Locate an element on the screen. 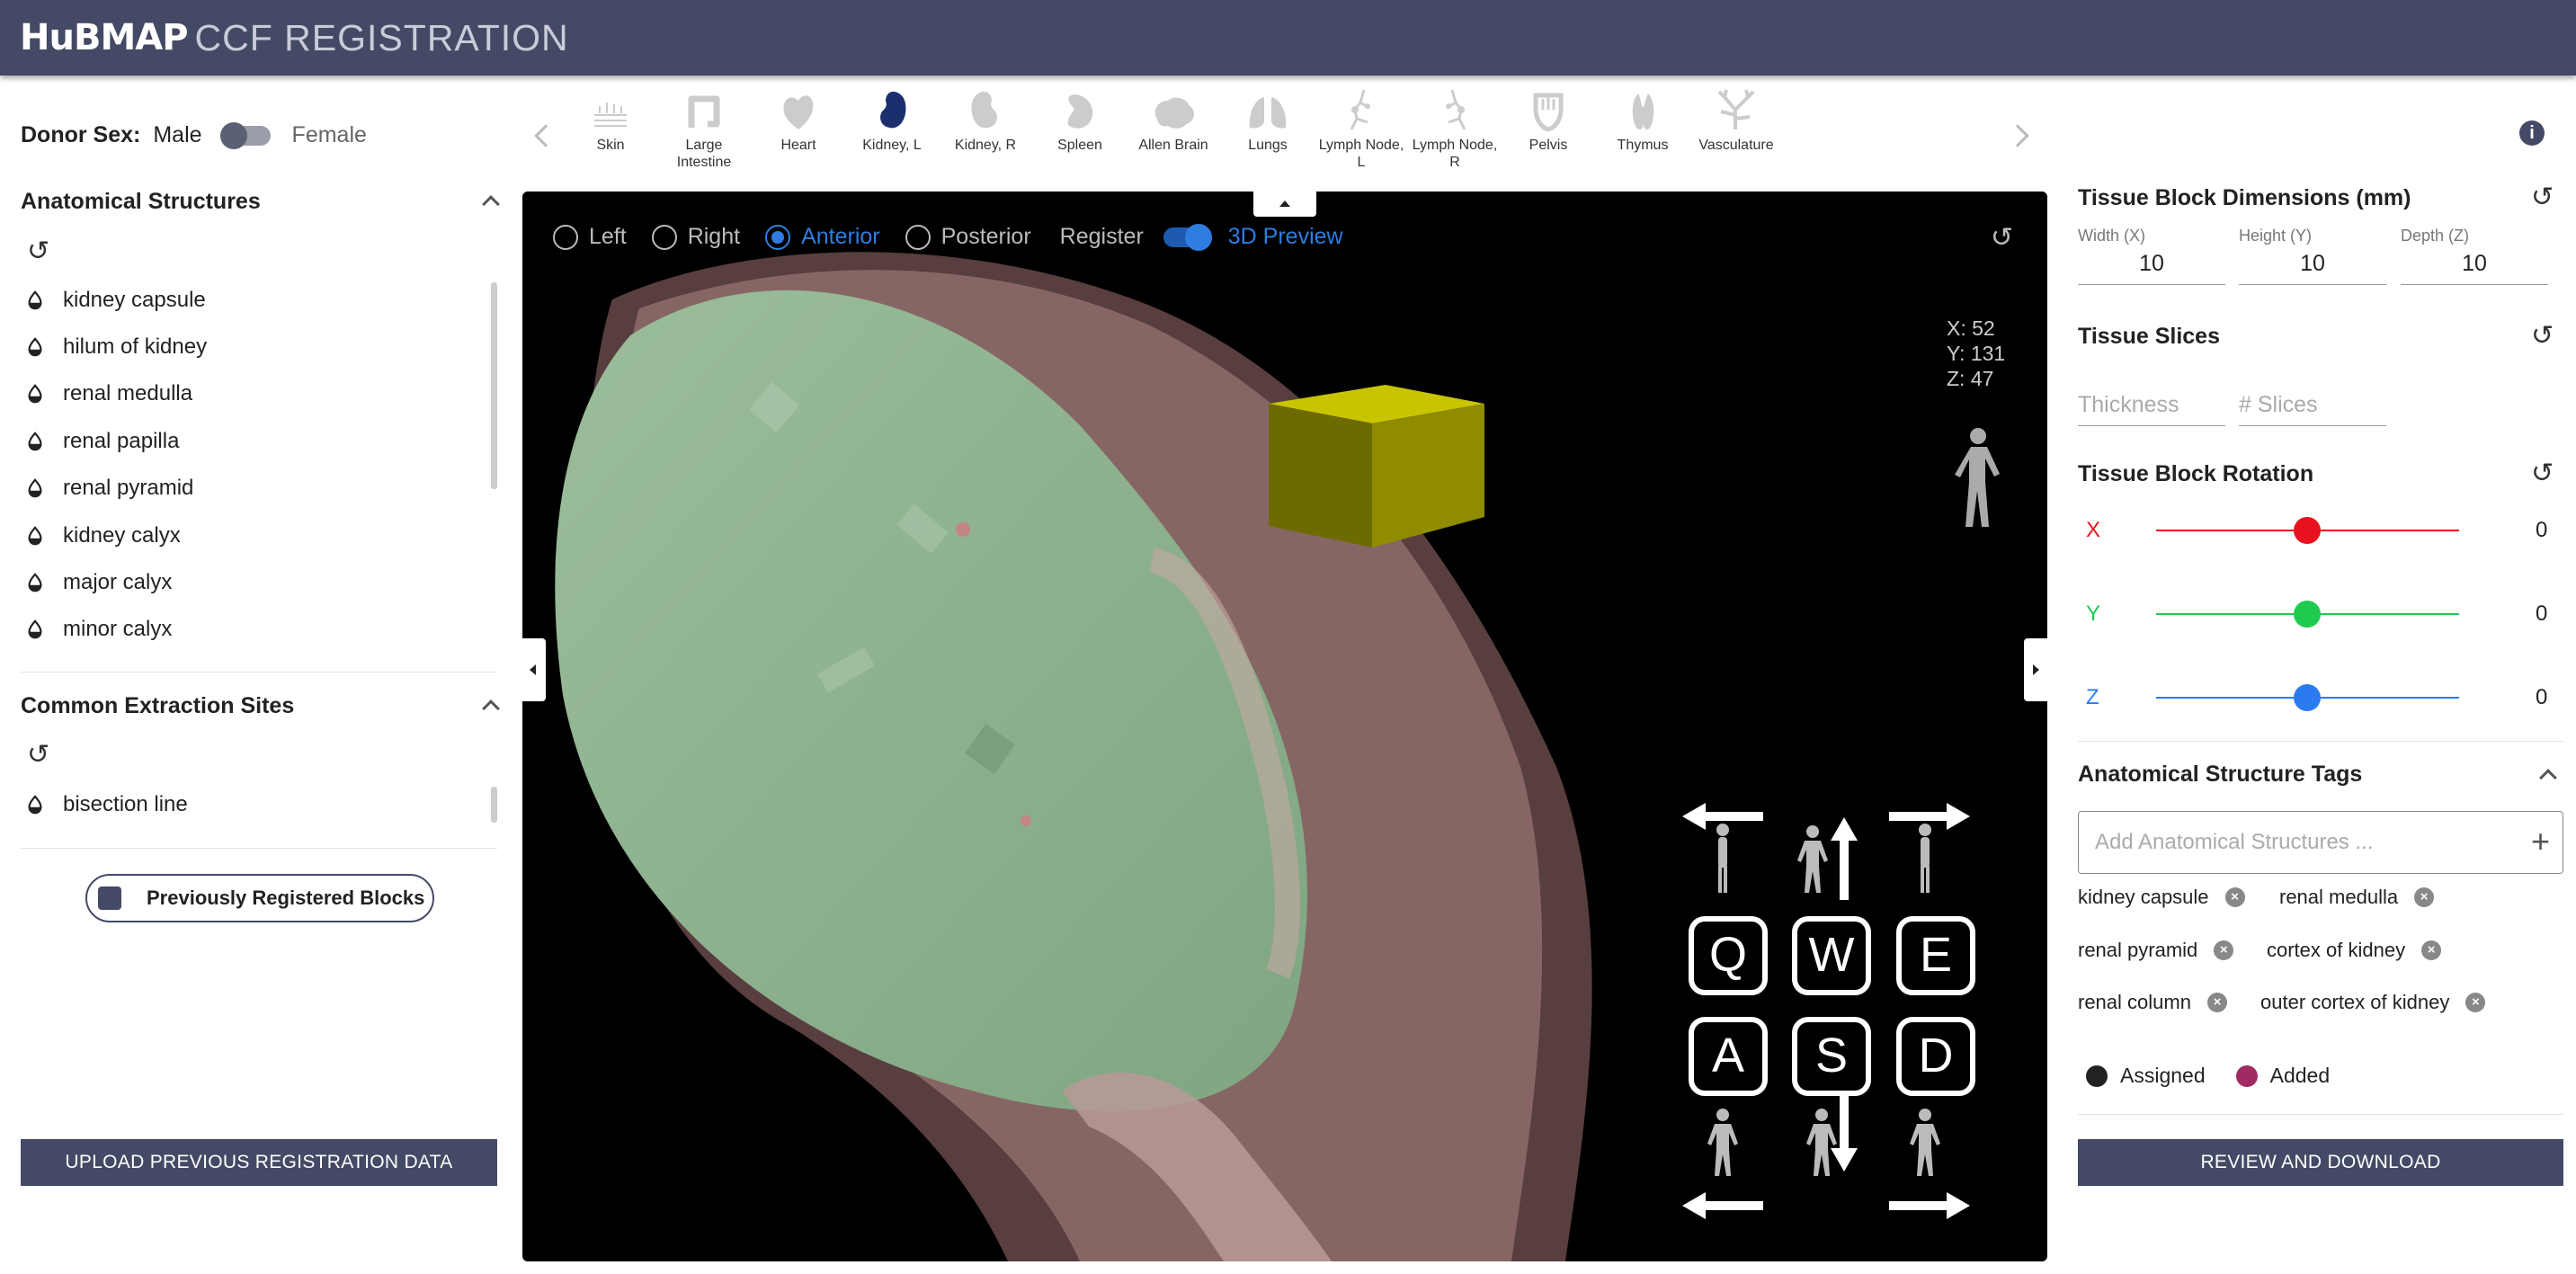  rotation-y-thumb is located at coordinates (2308, 615).